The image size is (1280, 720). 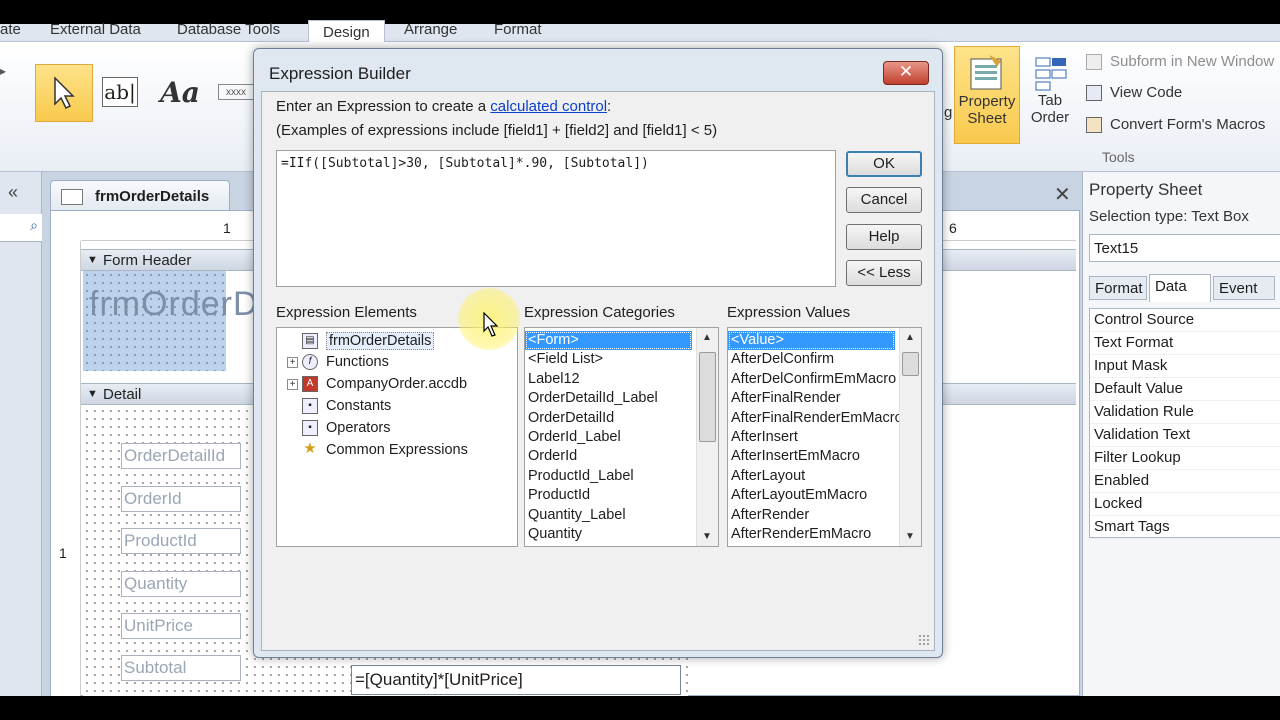 What do you see at coordinates (181, 541) in the screenshot?
I see `field-label: ProductId` at bounding box center [181, 541].